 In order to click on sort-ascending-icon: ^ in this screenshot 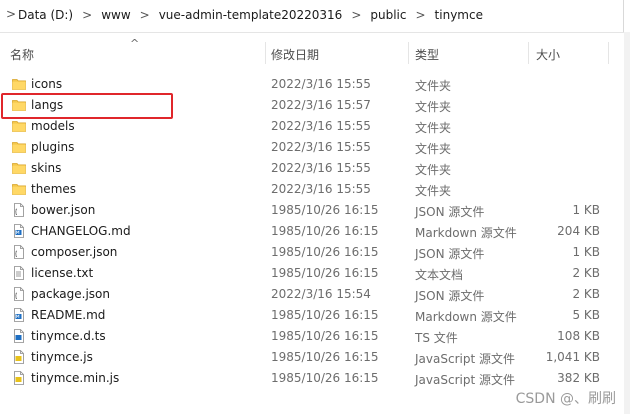, I will do `click(135, 43)`.